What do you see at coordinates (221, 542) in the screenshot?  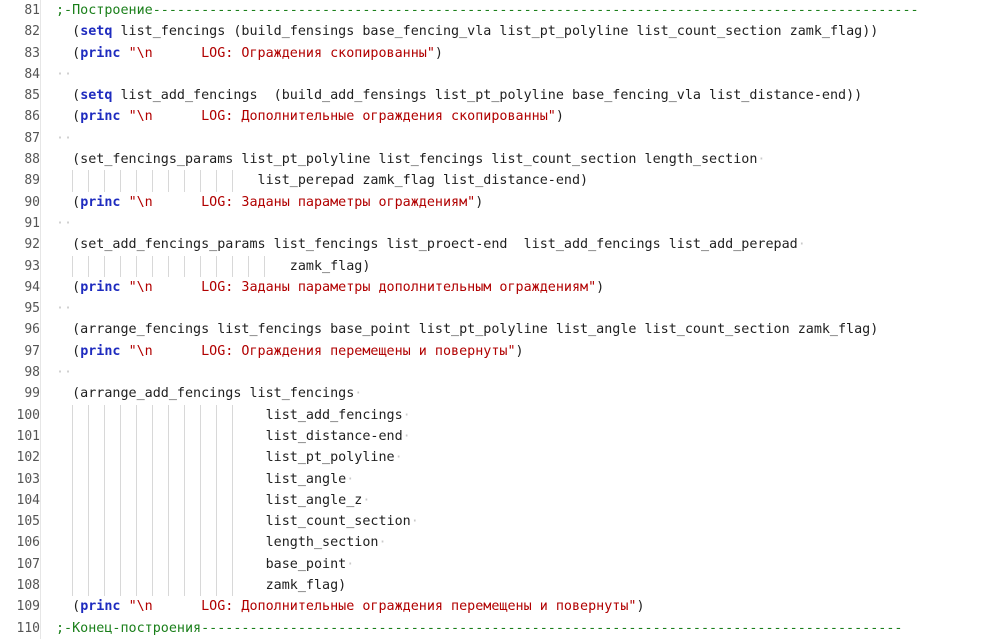 I see `code-text: length_section·` at bounding box center [221, 542].